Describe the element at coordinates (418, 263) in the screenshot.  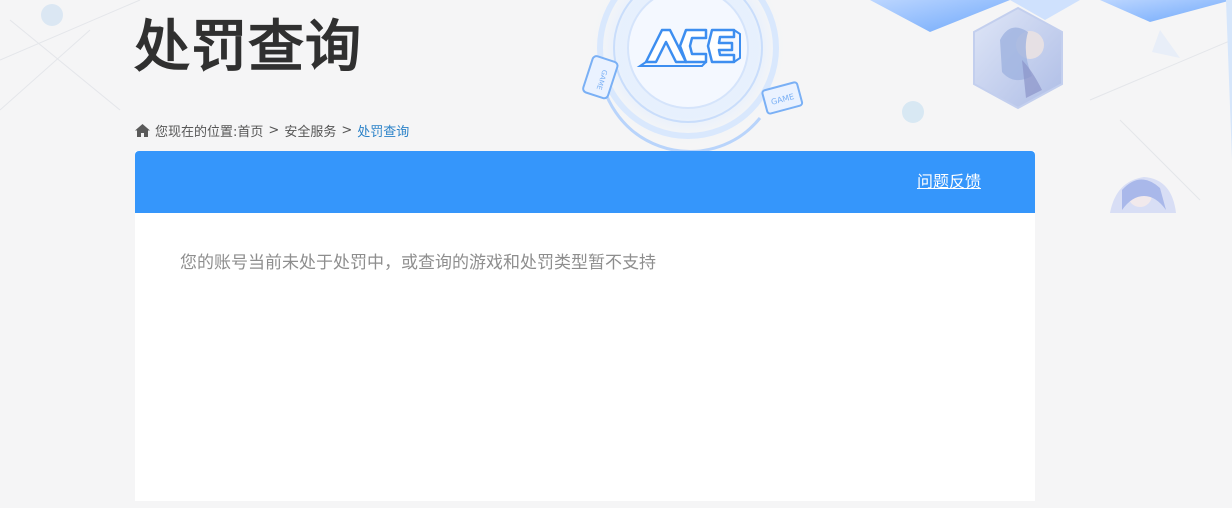
I see `result-message: 您的账号当前未处于处罚中，或查询的游戏和处罚类型暂不支持` at that location.